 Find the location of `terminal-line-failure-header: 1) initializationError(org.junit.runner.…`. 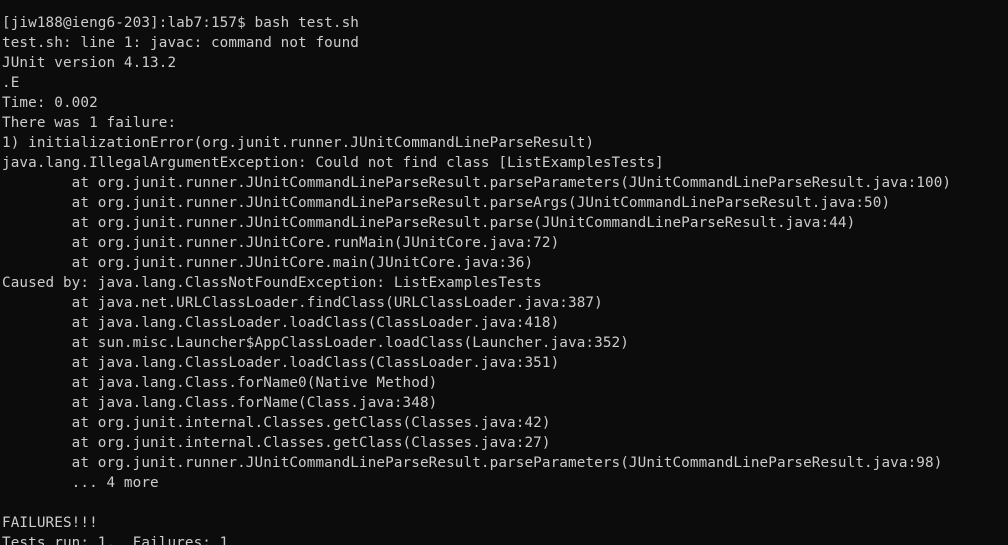

terminal-line-failure-header: 1) initializationError(org.junit.runner.… is located at coordinates (298, 143).